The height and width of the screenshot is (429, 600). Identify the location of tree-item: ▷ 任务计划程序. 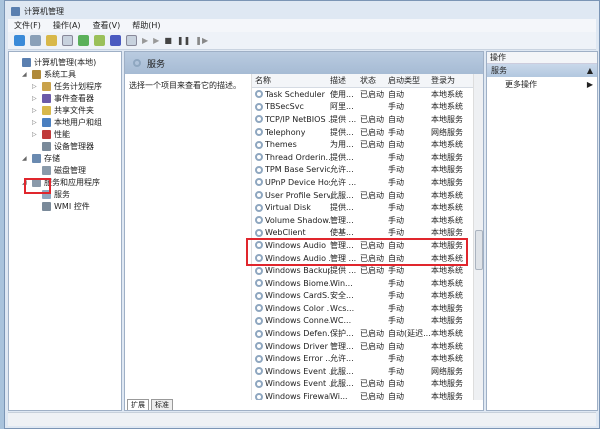
(65, 86).